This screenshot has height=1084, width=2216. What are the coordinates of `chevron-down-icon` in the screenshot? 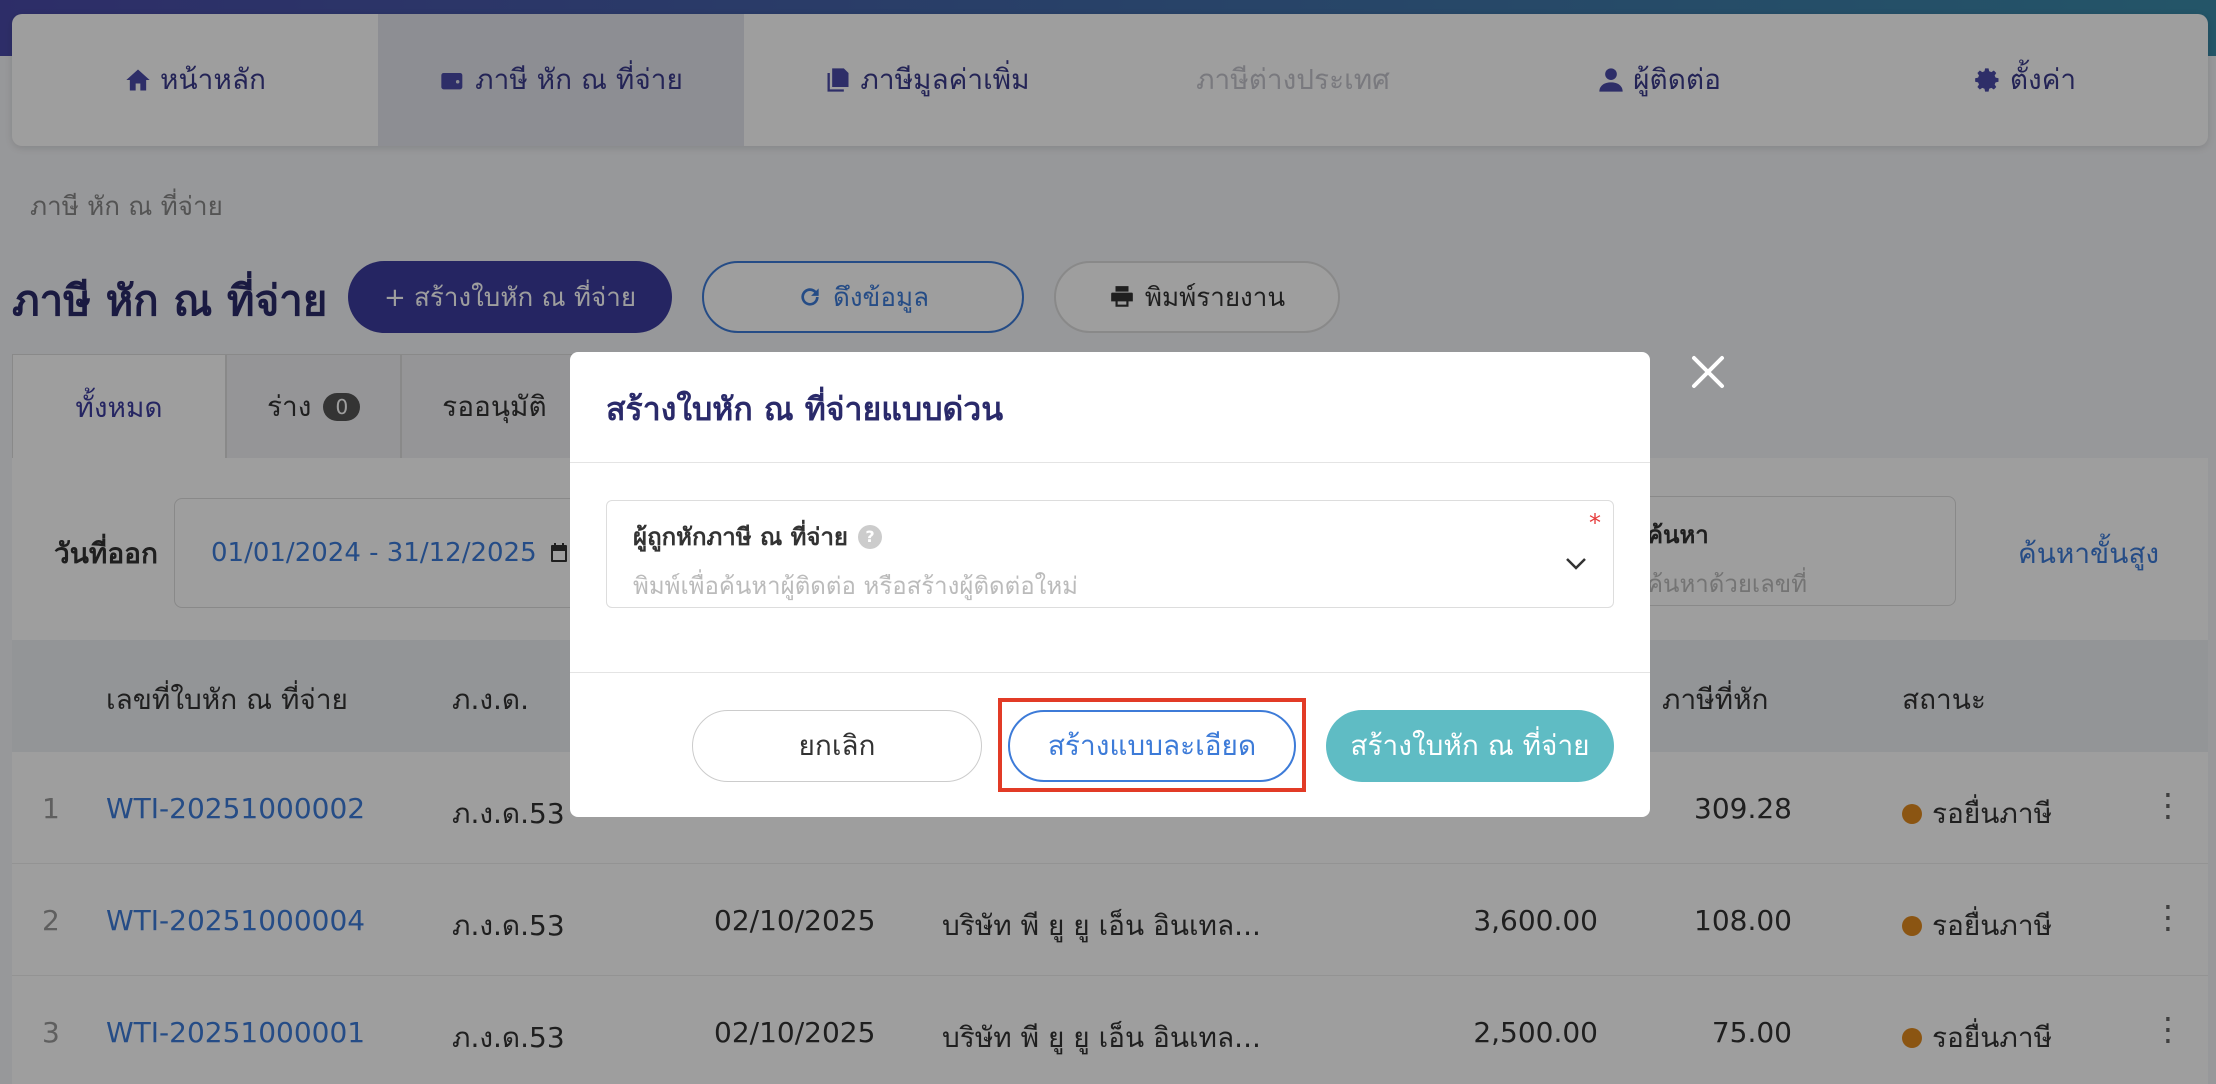 It's located at (1576, 564).